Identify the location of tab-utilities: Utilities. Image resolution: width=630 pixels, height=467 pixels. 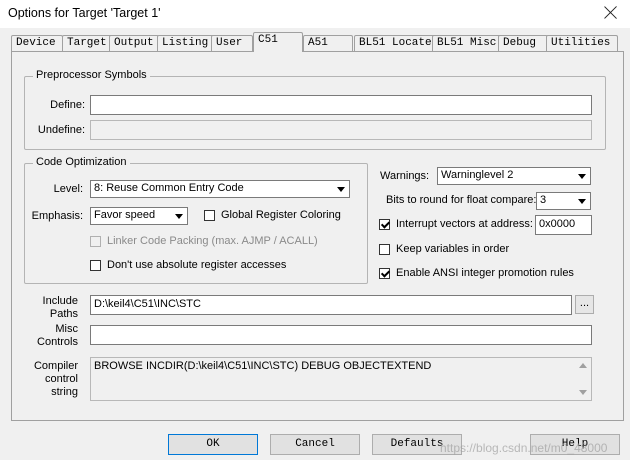
(582, 43).